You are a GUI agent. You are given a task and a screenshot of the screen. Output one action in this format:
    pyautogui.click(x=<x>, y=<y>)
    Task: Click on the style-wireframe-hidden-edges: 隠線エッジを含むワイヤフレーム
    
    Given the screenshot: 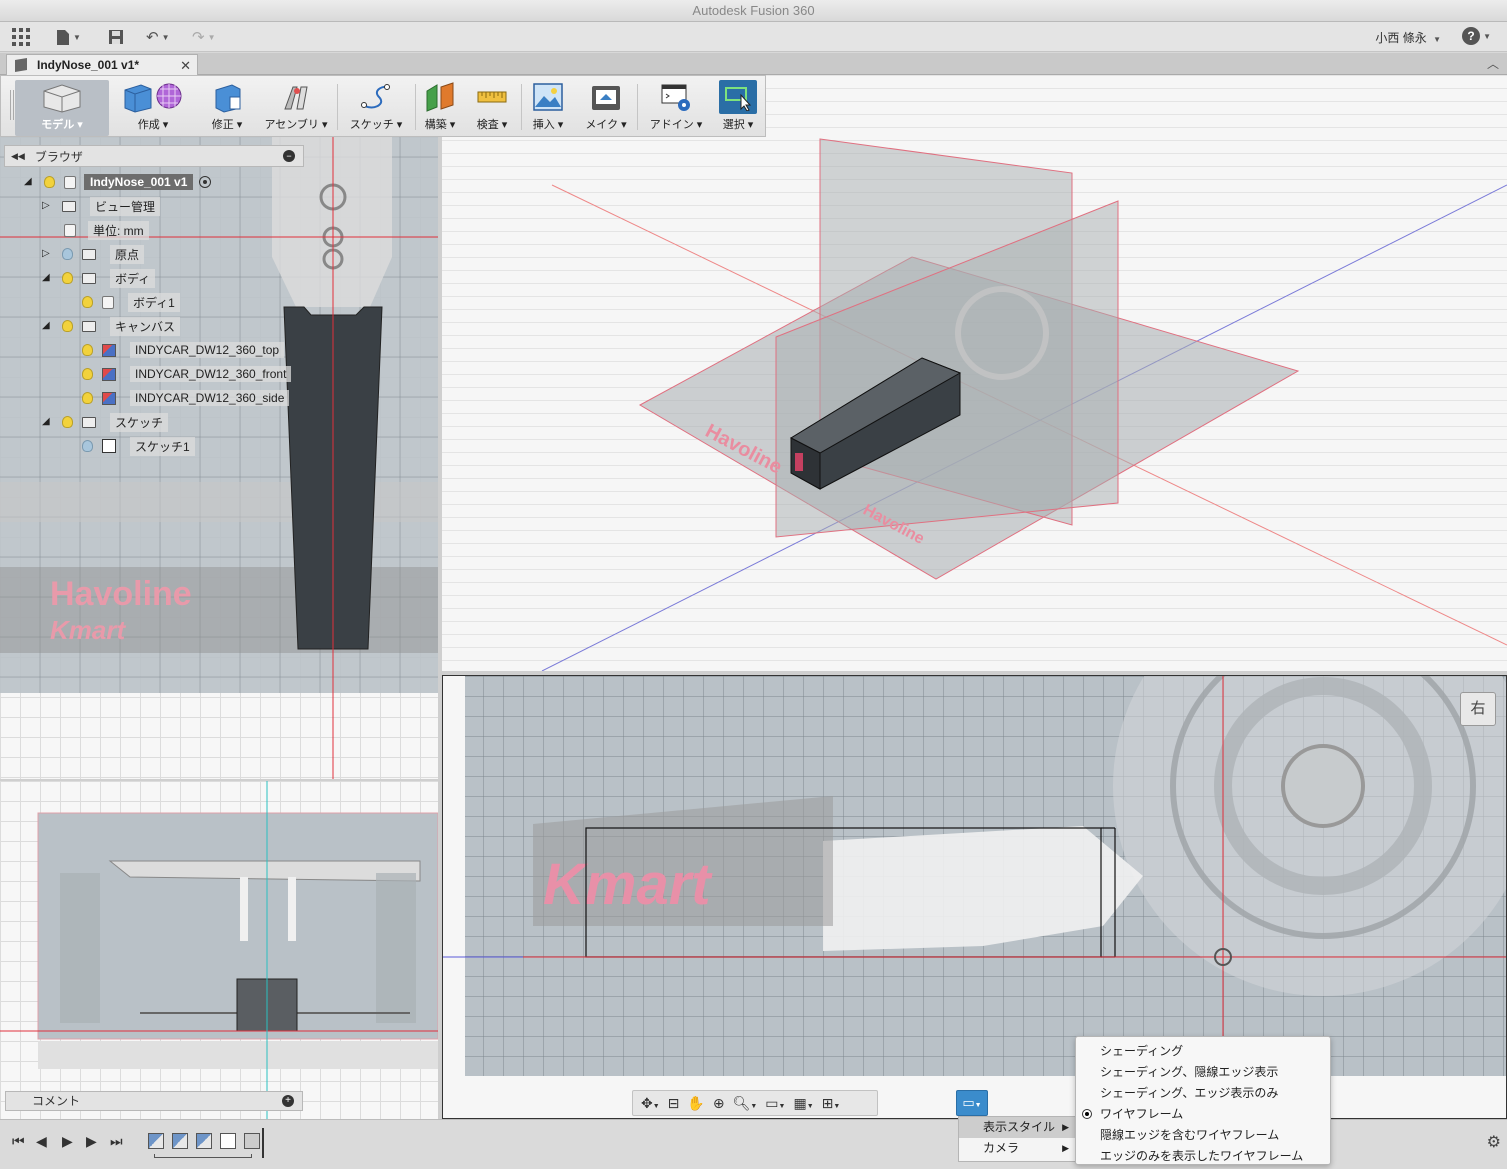 What is the action you would take?
    pyautogui.click(x=1203, y=1135)
    